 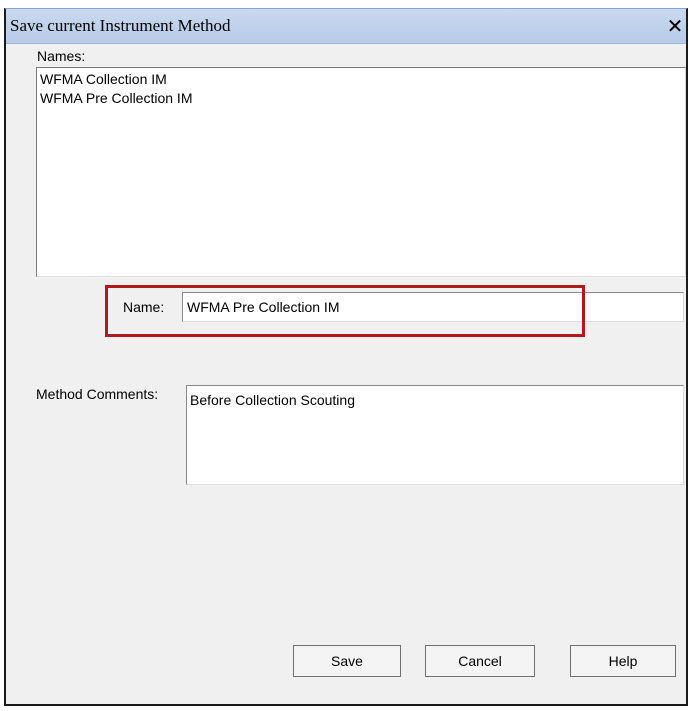 I want to click on name-label: Name:, so click(x=144, y=307).